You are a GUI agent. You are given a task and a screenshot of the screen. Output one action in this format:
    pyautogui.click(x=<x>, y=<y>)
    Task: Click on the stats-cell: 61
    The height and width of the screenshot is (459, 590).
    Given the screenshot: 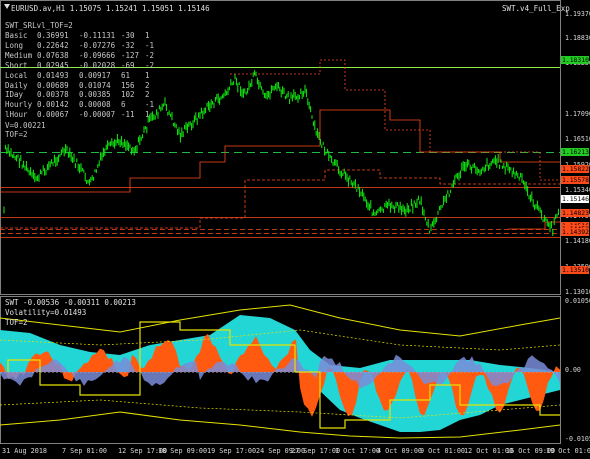 What is the action you would take?
    pyautogui.click(x=126, y=75)
    